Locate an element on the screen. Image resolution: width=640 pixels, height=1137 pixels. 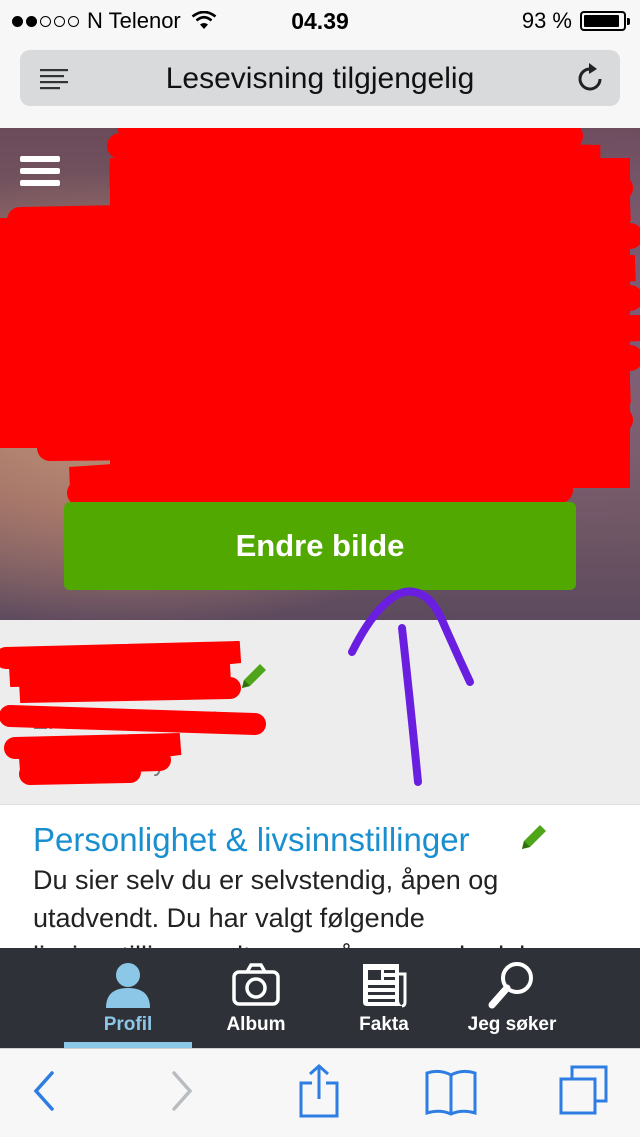
app-tab-bar: Profil Album Fakta Jeg søker is located at coordinates (320, 998).